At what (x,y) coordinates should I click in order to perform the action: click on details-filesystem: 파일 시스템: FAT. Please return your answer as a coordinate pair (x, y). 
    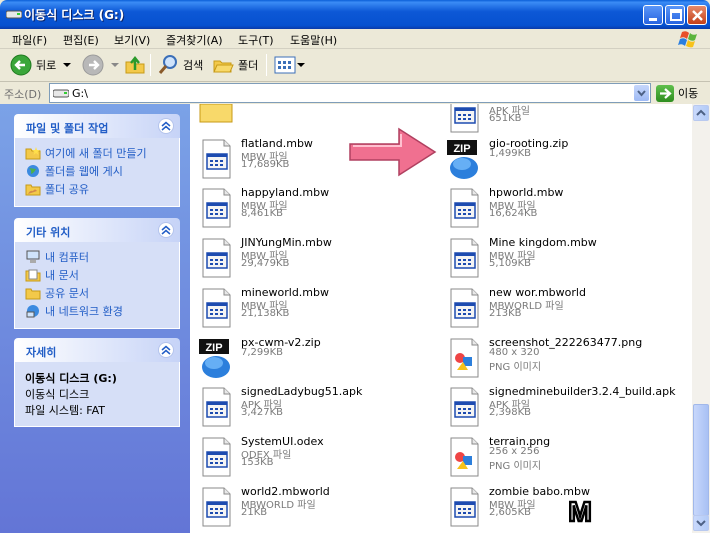
    Looking at the image, I should click on (65, 410).